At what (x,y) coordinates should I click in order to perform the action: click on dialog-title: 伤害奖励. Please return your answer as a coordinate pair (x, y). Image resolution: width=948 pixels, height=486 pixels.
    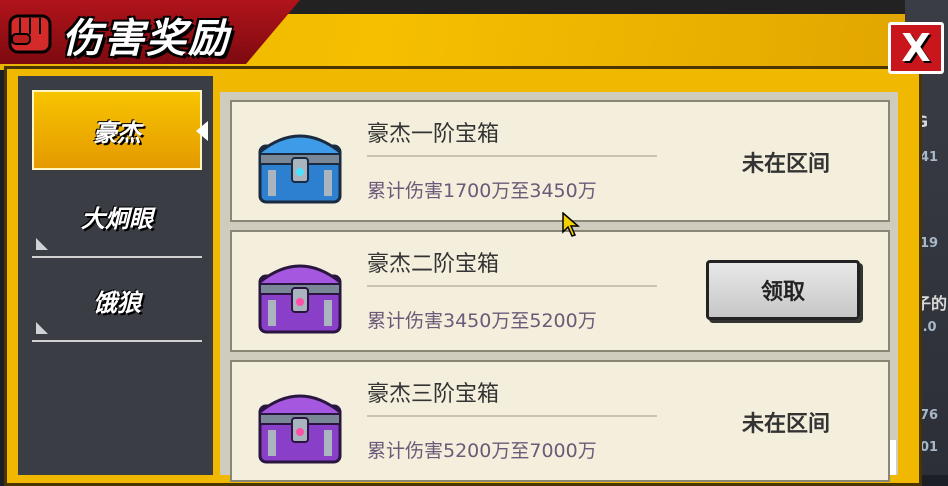
    Looking at the image, I should click on (146, 39).